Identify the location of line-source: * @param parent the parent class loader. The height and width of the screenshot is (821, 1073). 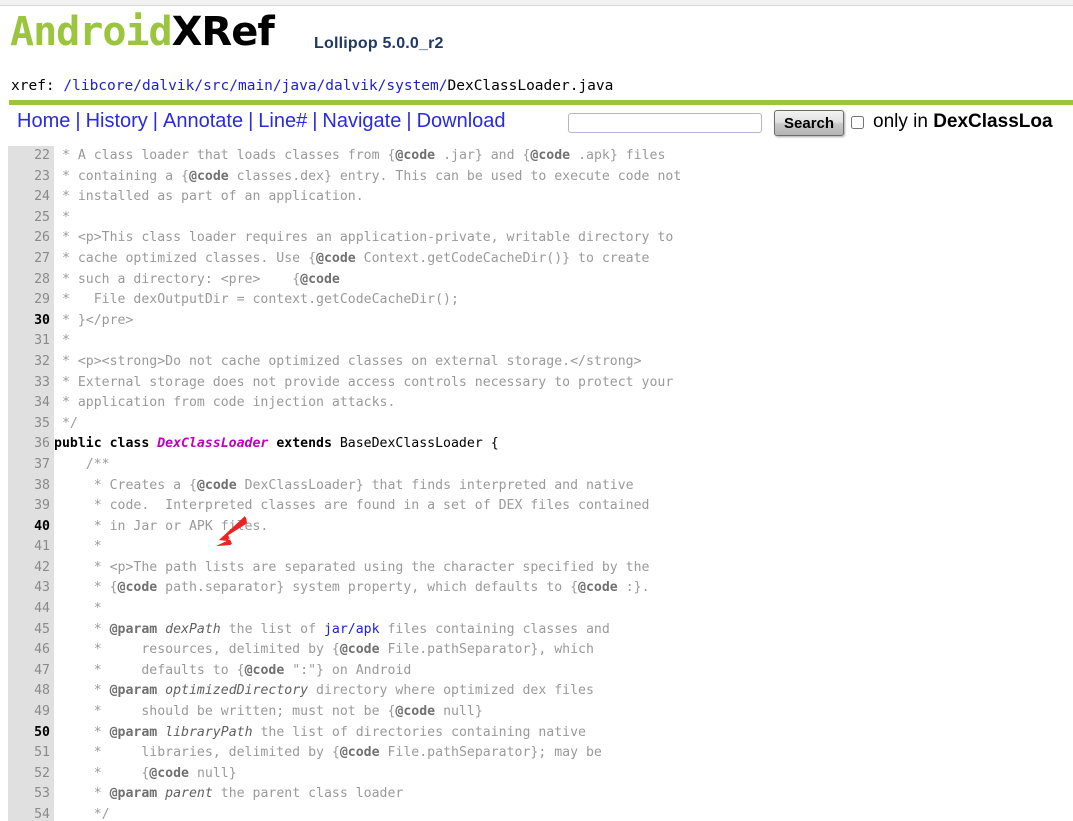
(229, 794).